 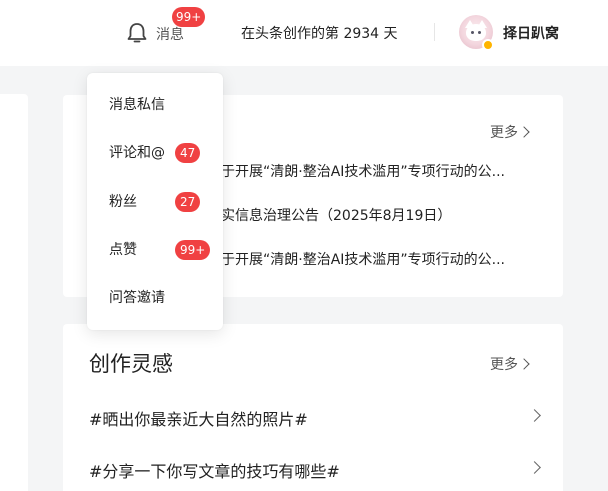 I want to click on dropdown-item-private-messages: 消息私信, so click(x=159, y=105).